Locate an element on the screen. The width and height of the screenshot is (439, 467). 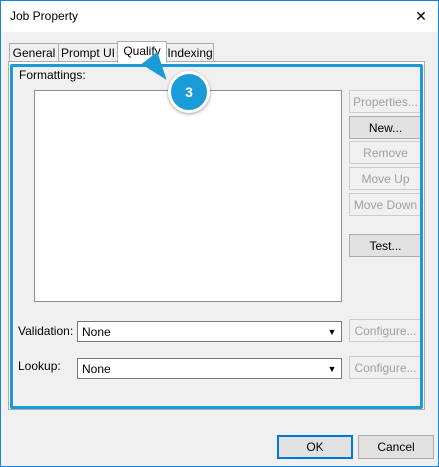
remove-button: Remove is located at coordinates (385, 152).